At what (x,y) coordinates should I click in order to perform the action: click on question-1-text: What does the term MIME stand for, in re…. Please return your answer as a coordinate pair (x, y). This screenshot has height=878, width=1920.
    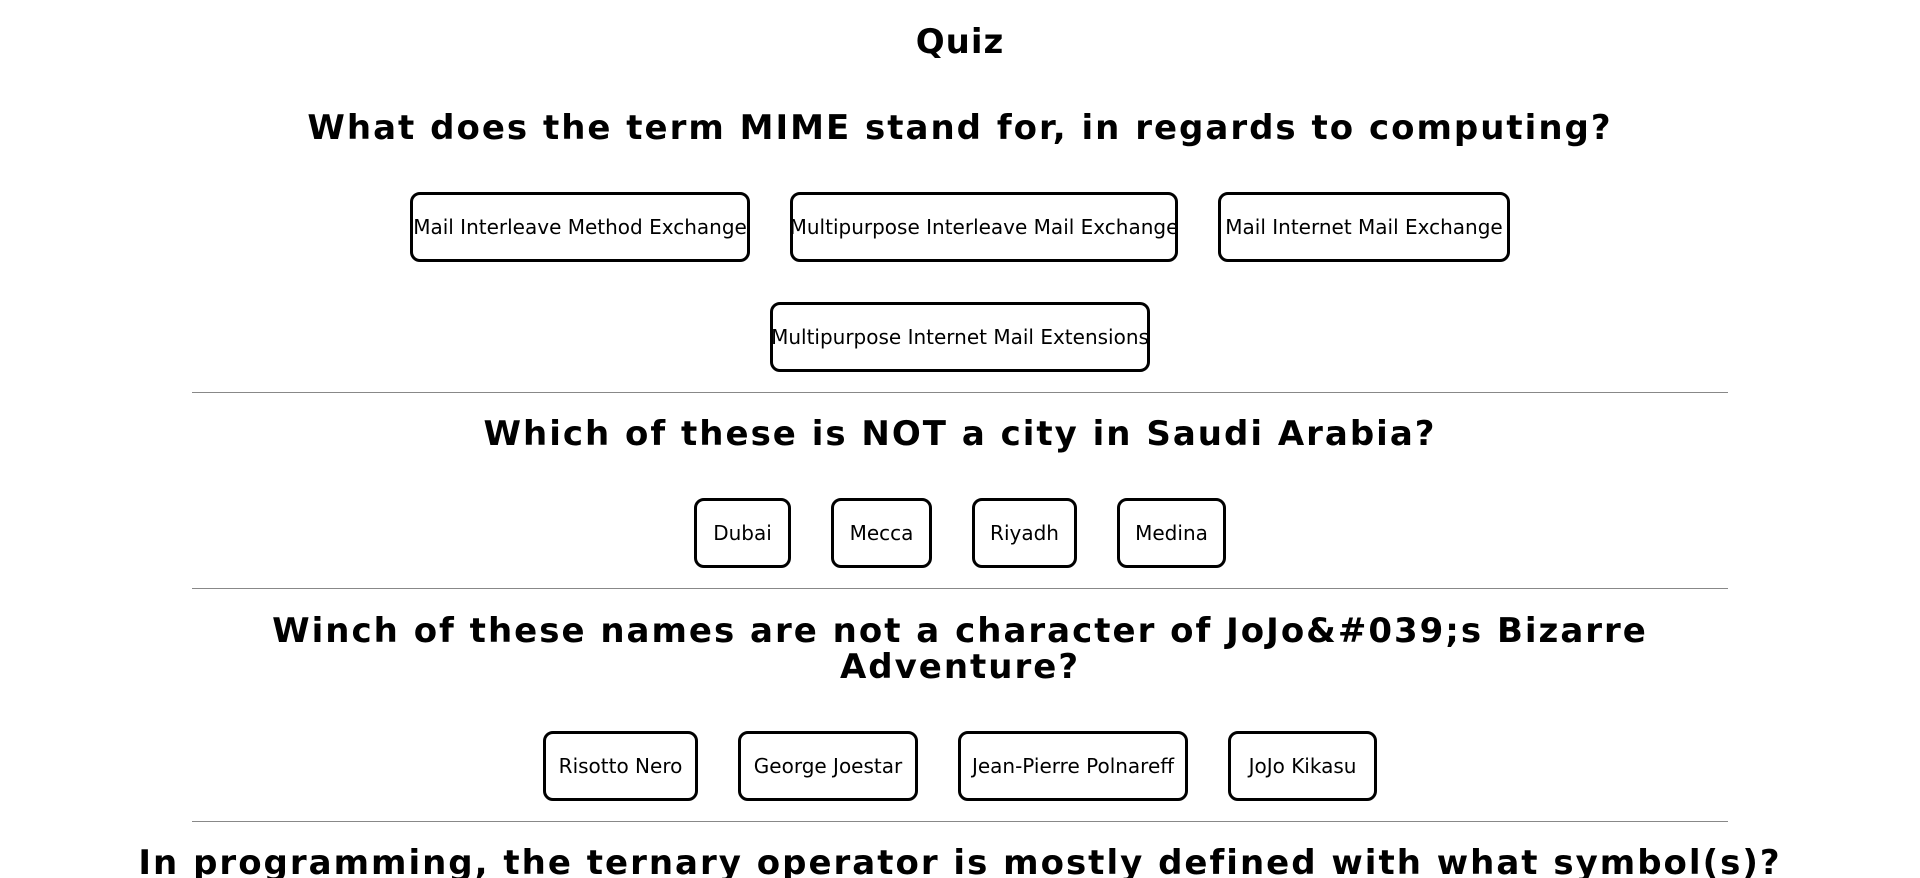
    Looking at the image, I should click on (960, 128).